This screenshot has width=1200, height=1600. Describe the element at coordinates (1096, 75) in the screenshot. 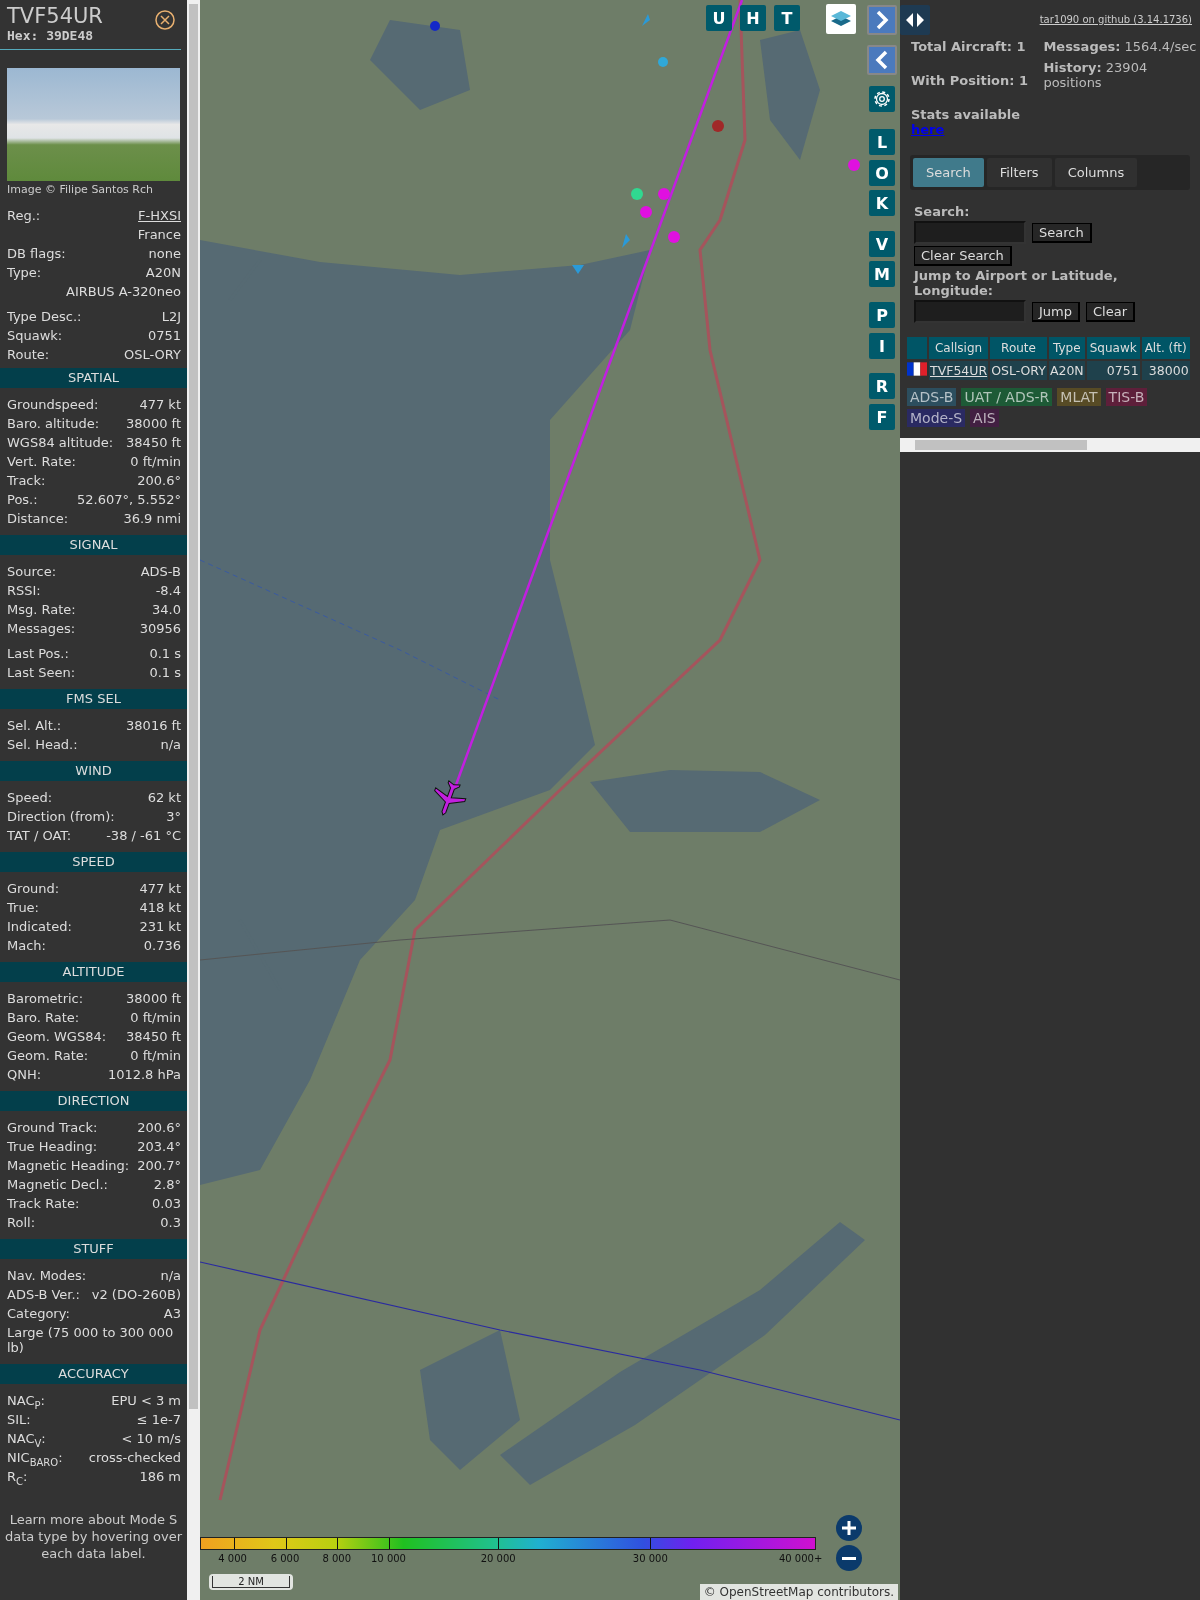

I see `stat-text: History: 23904 positions` at that location.